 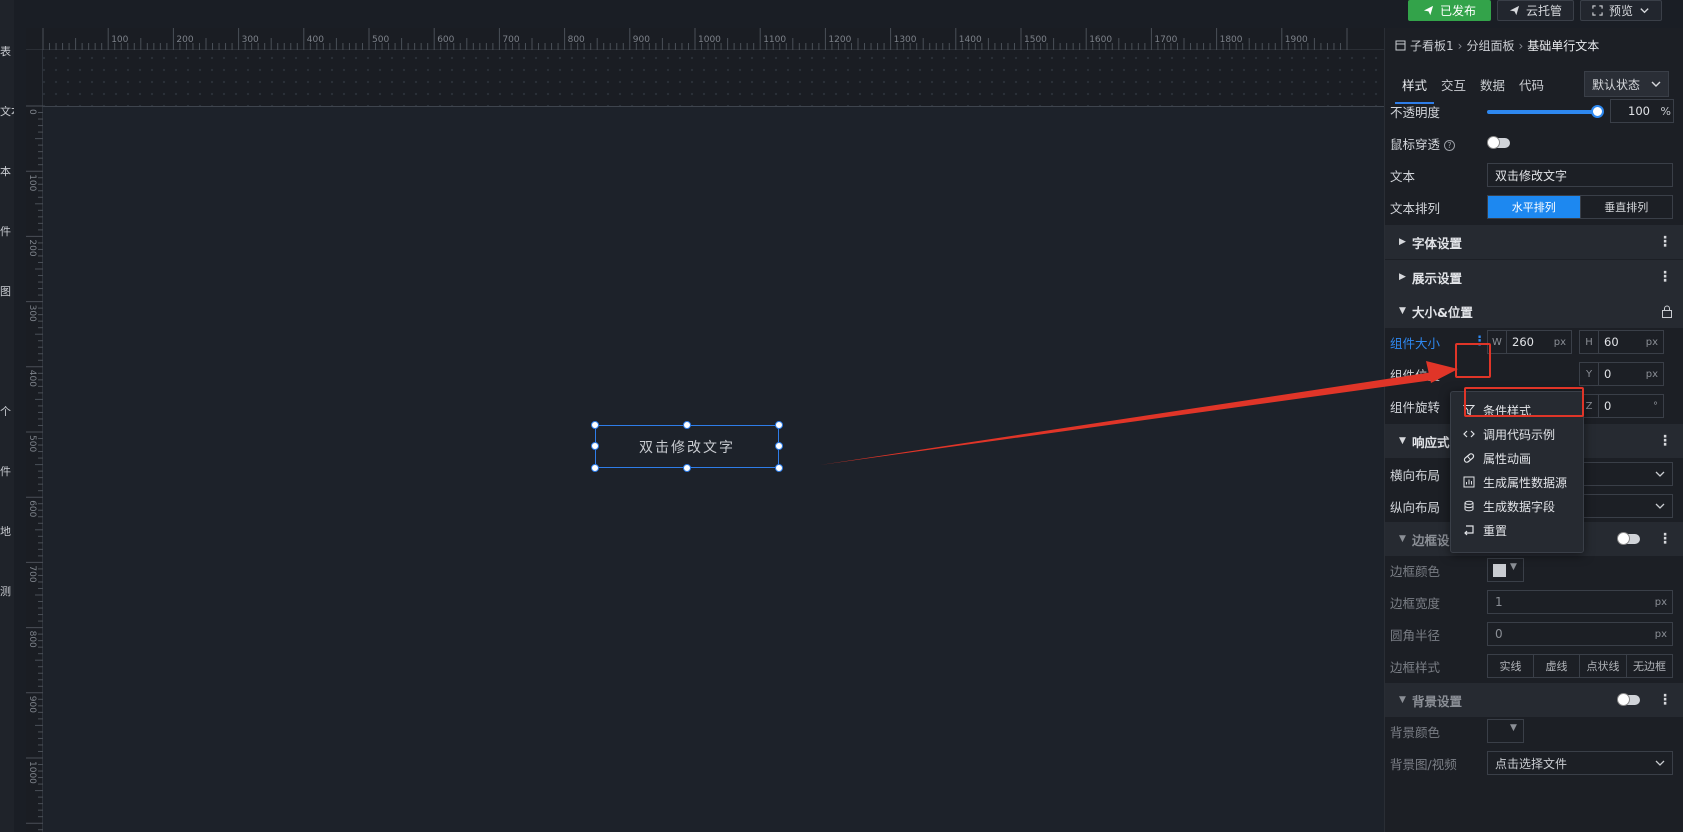 What do you see at coordinates (1580, 175) in the screenshot?
I see `text-input: 双击修改文字` at bounding box center [1580, 175].